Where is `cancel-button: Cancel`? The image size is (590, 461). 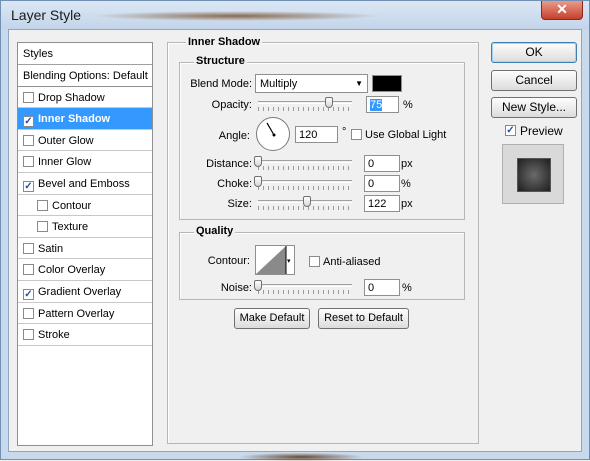 cancel-button: Cancel is located at coordinates (534, 80).